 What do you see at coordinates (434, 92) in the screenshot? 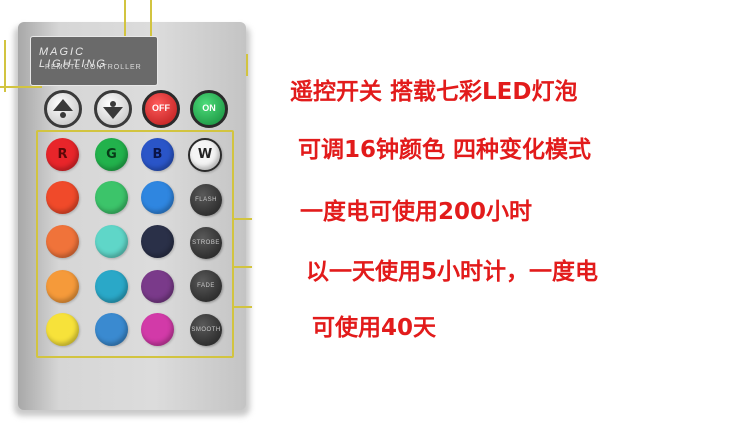
I see `description-line: 遥控开关 搭载七彩LED灯泡` at bounding box center [434, 92].